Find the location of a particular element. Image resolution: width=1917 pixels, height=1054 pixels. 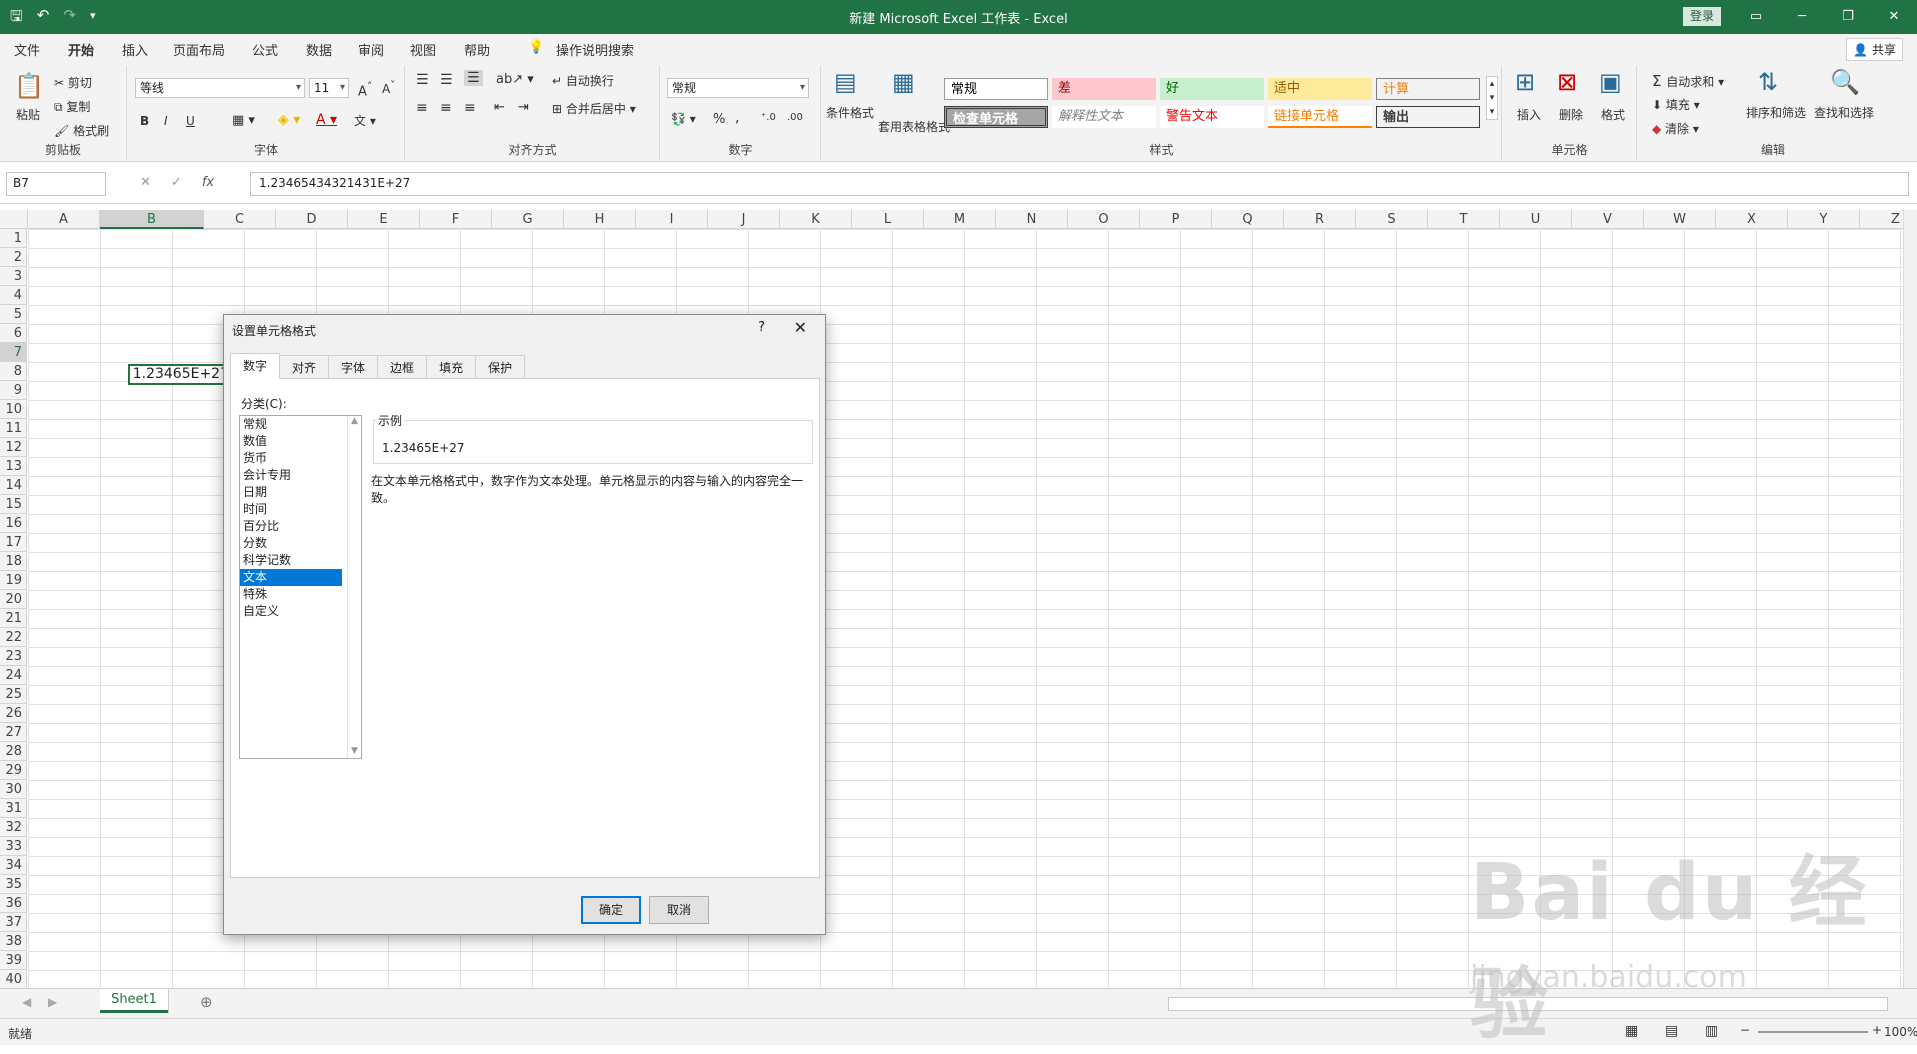

column-header-d: D is located at coordinates (312, 219).